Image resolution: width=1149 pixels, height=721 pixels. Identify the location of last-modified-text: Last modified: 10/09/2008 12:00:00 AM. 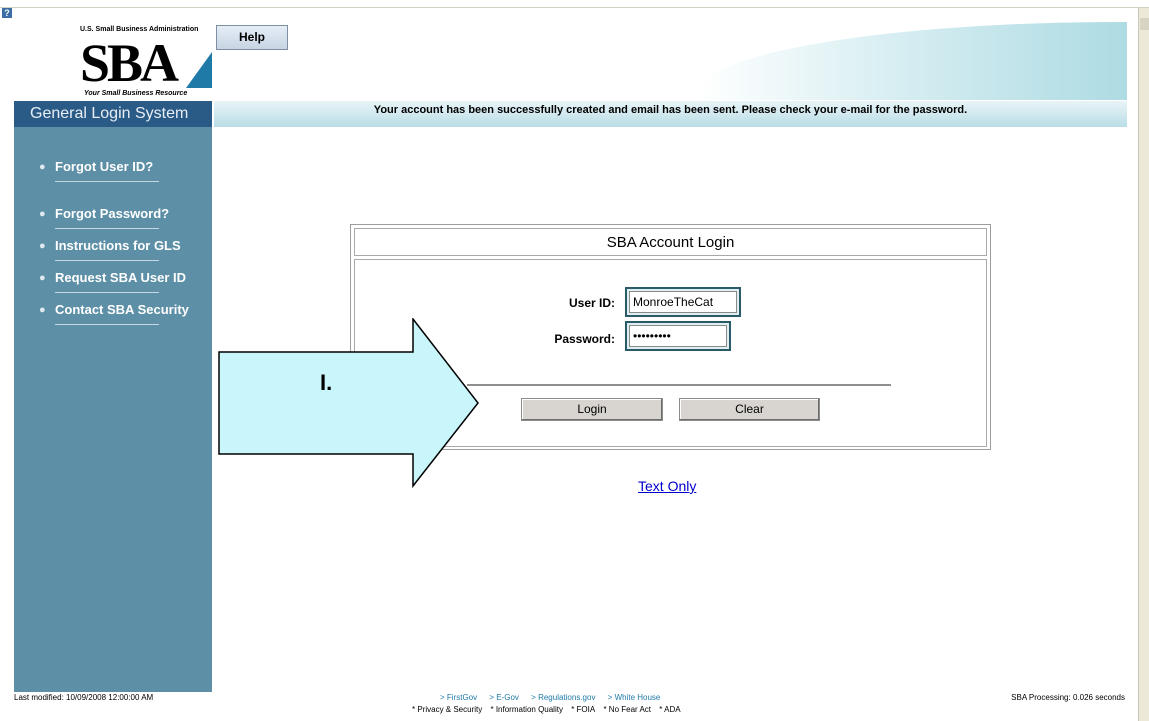
(84, 697).